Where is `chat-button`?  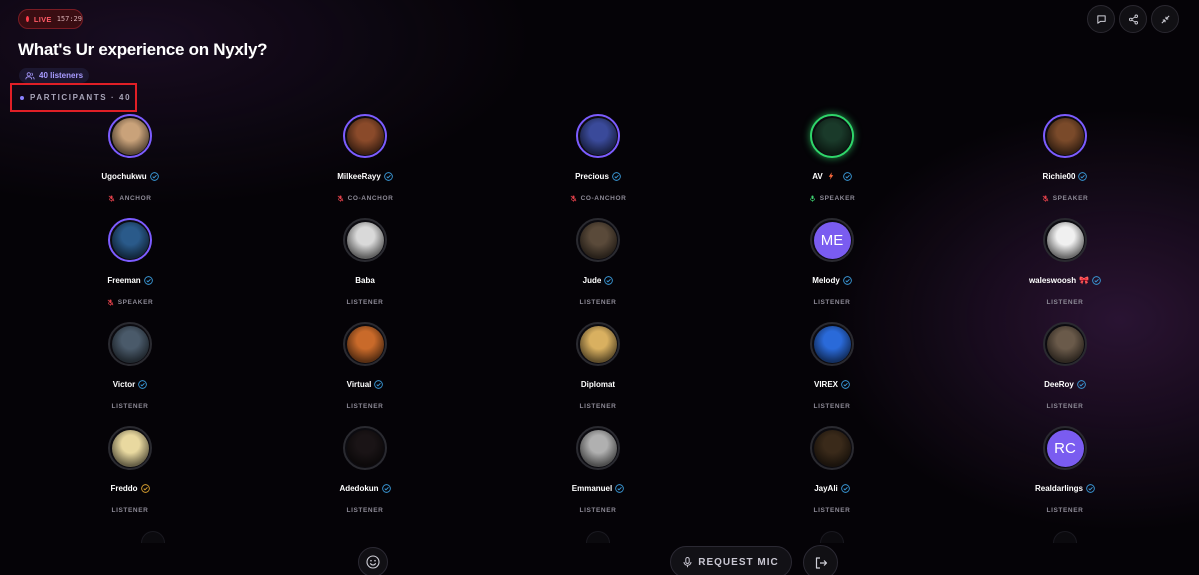 chat-button is located at coordinates (1101, 19).